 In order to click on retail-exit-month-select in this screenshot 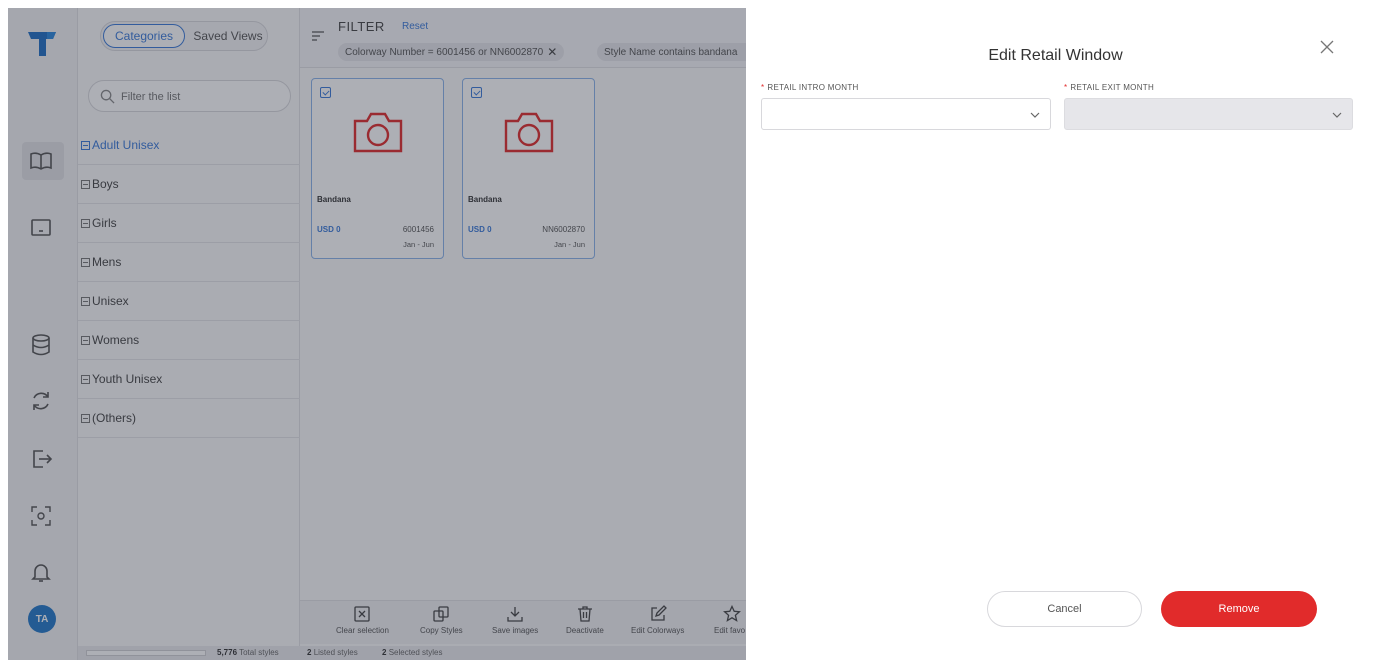, I will do `click(1208, 114)`.